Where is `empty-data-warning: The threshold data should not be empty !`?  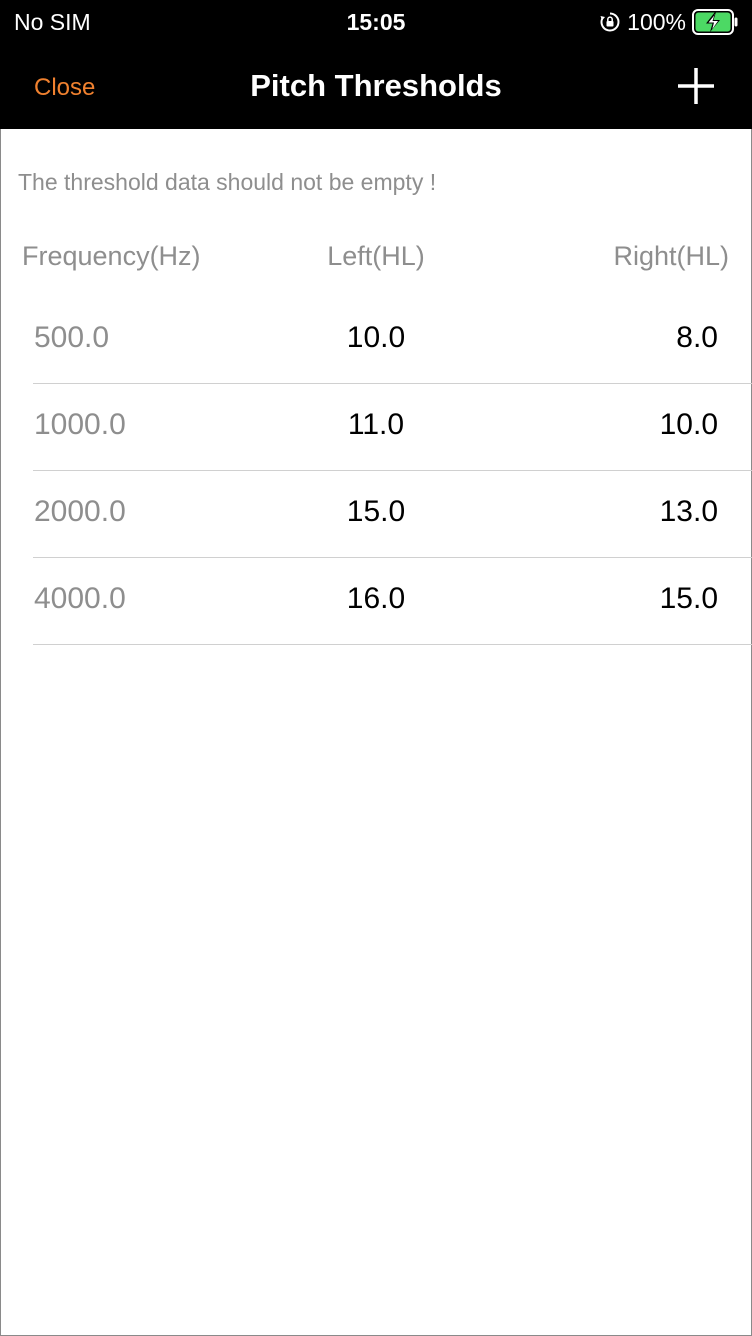 empty-data-warning: The threshold data should not be empty ! is located at coordinates (227, 182).